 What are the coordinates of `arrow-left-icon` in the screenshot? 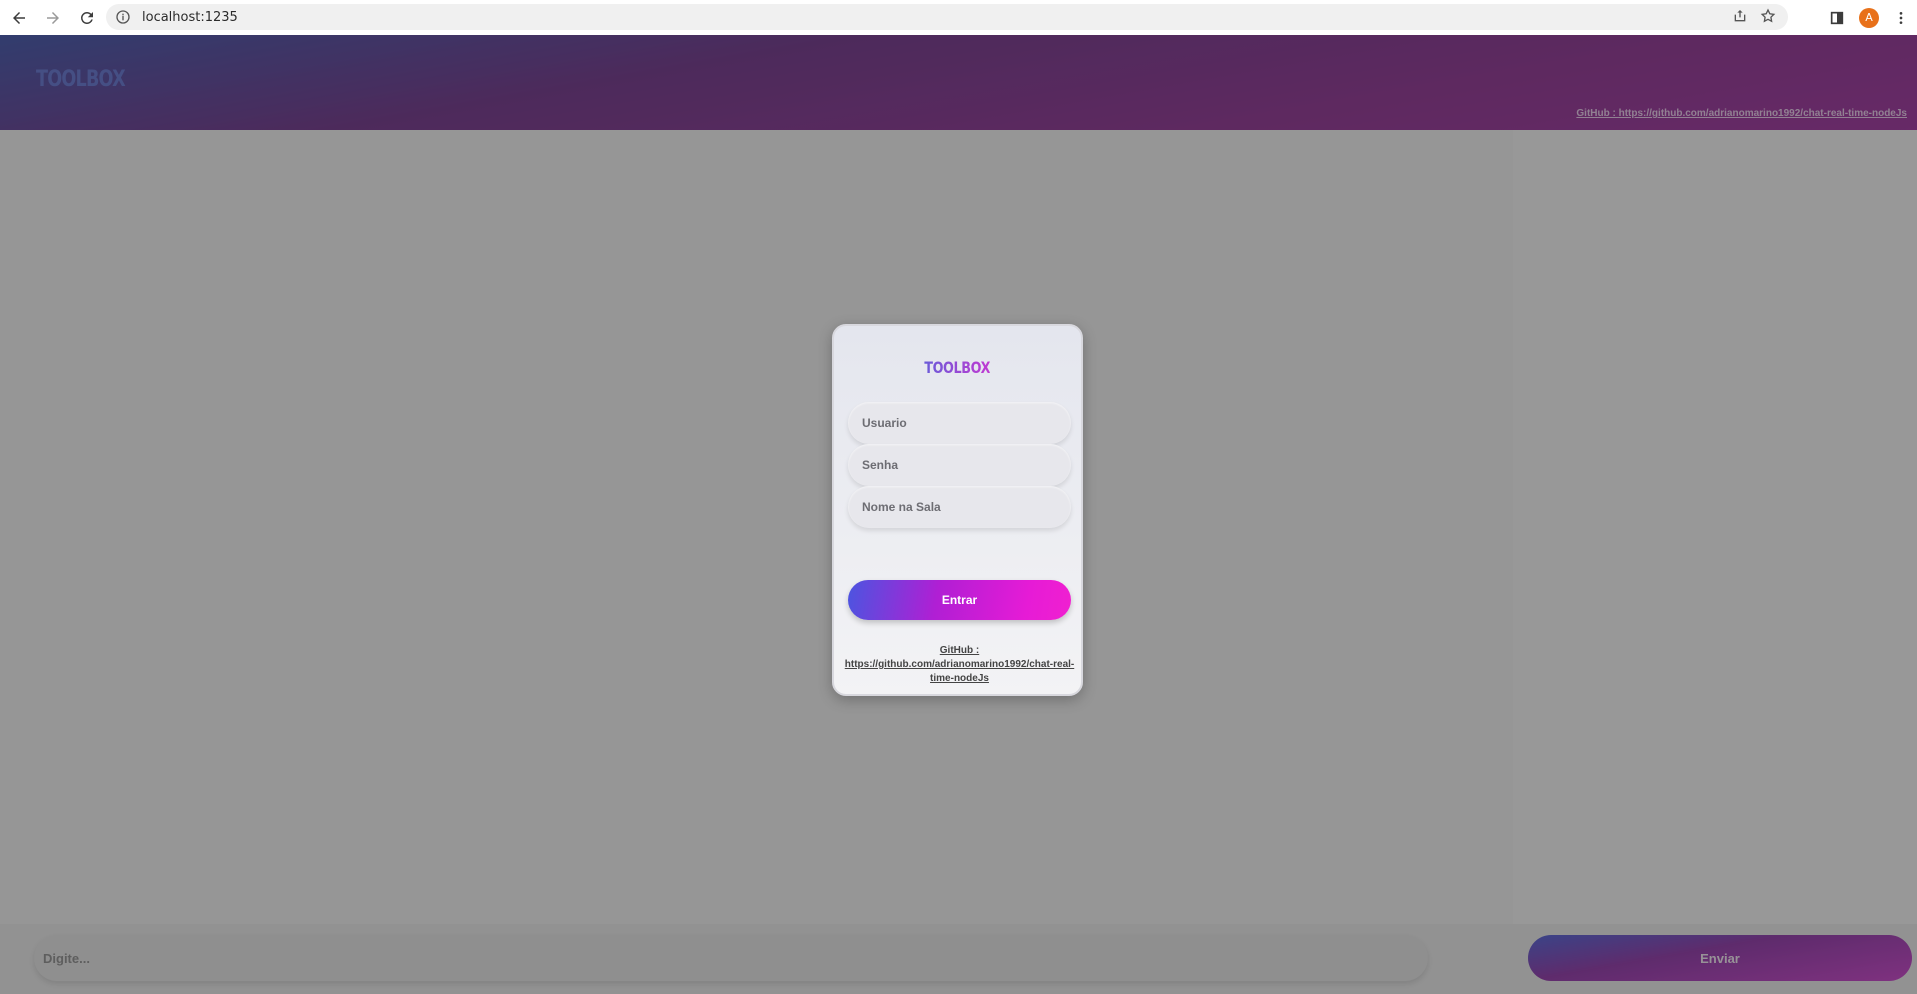 It's located at (19, 17).